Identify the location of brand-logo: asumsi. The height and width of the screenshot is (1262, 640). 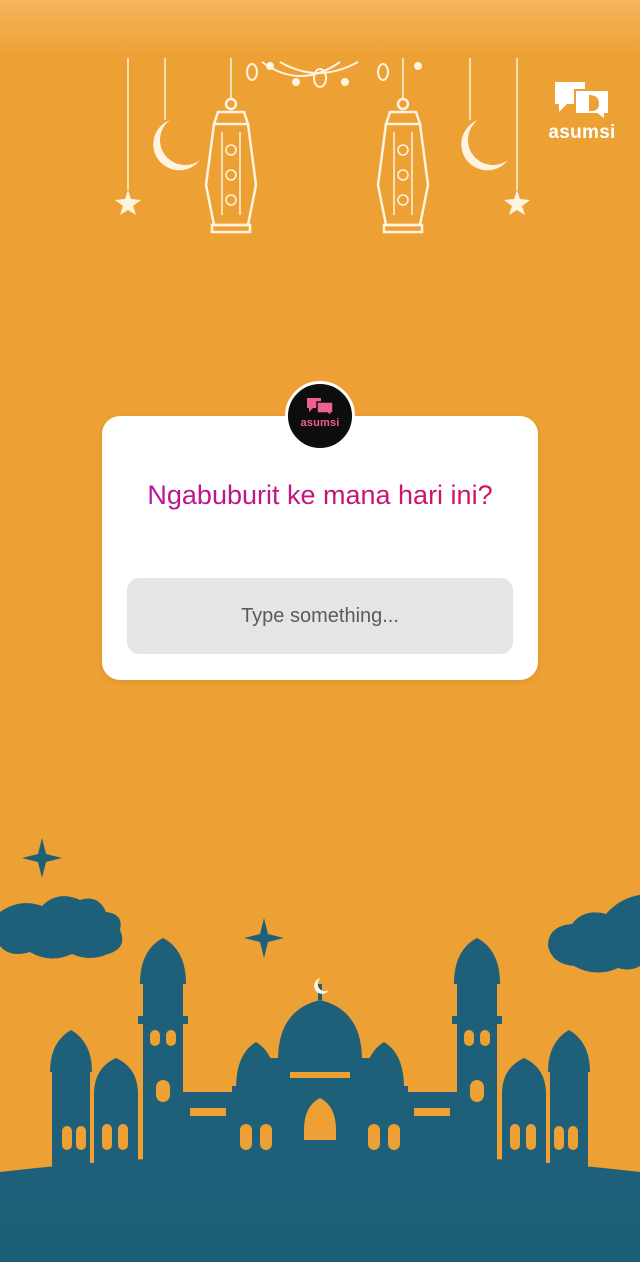
(582, 113).